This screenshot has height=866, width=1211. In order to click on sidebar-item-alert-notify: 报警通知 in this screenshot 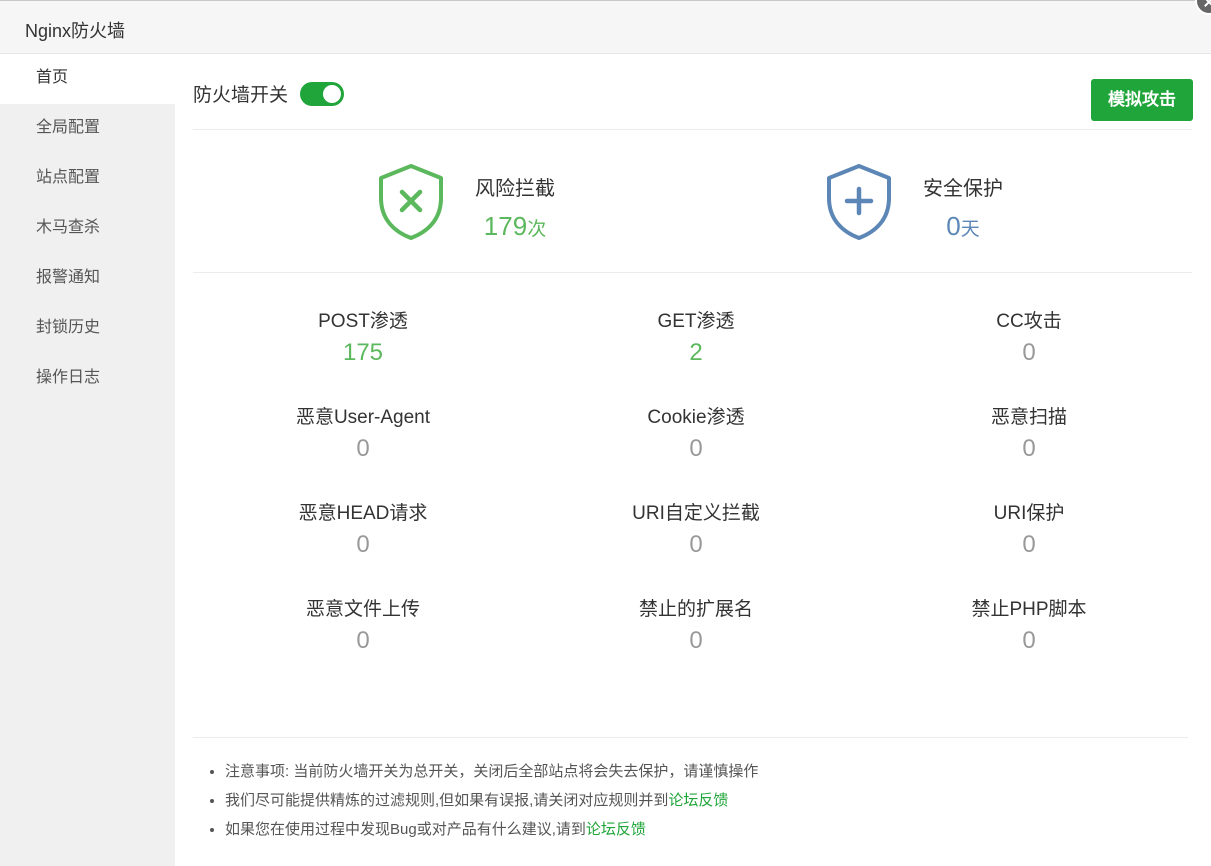, I will do `click(87, 279)`.